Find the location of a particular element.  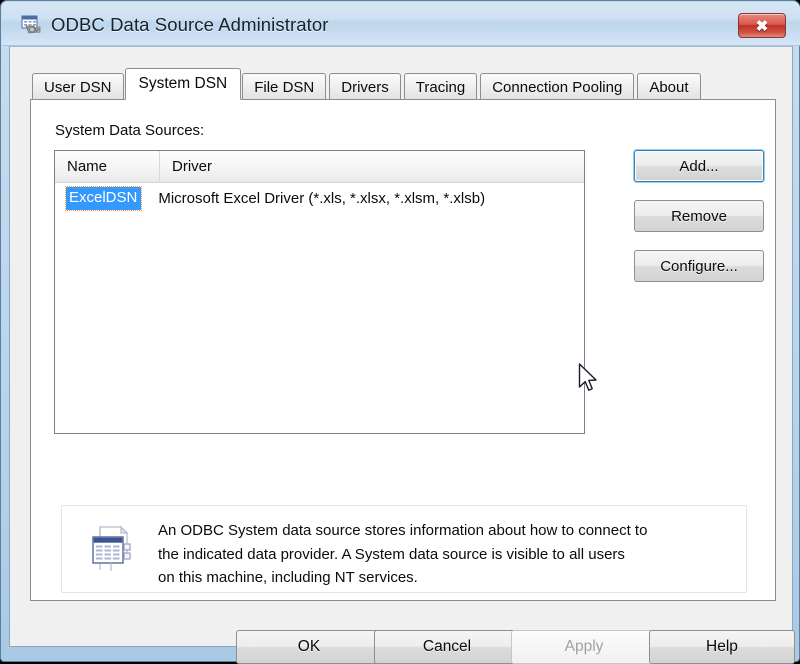

tab-label: System DSN is located at coordinates (183, 83).